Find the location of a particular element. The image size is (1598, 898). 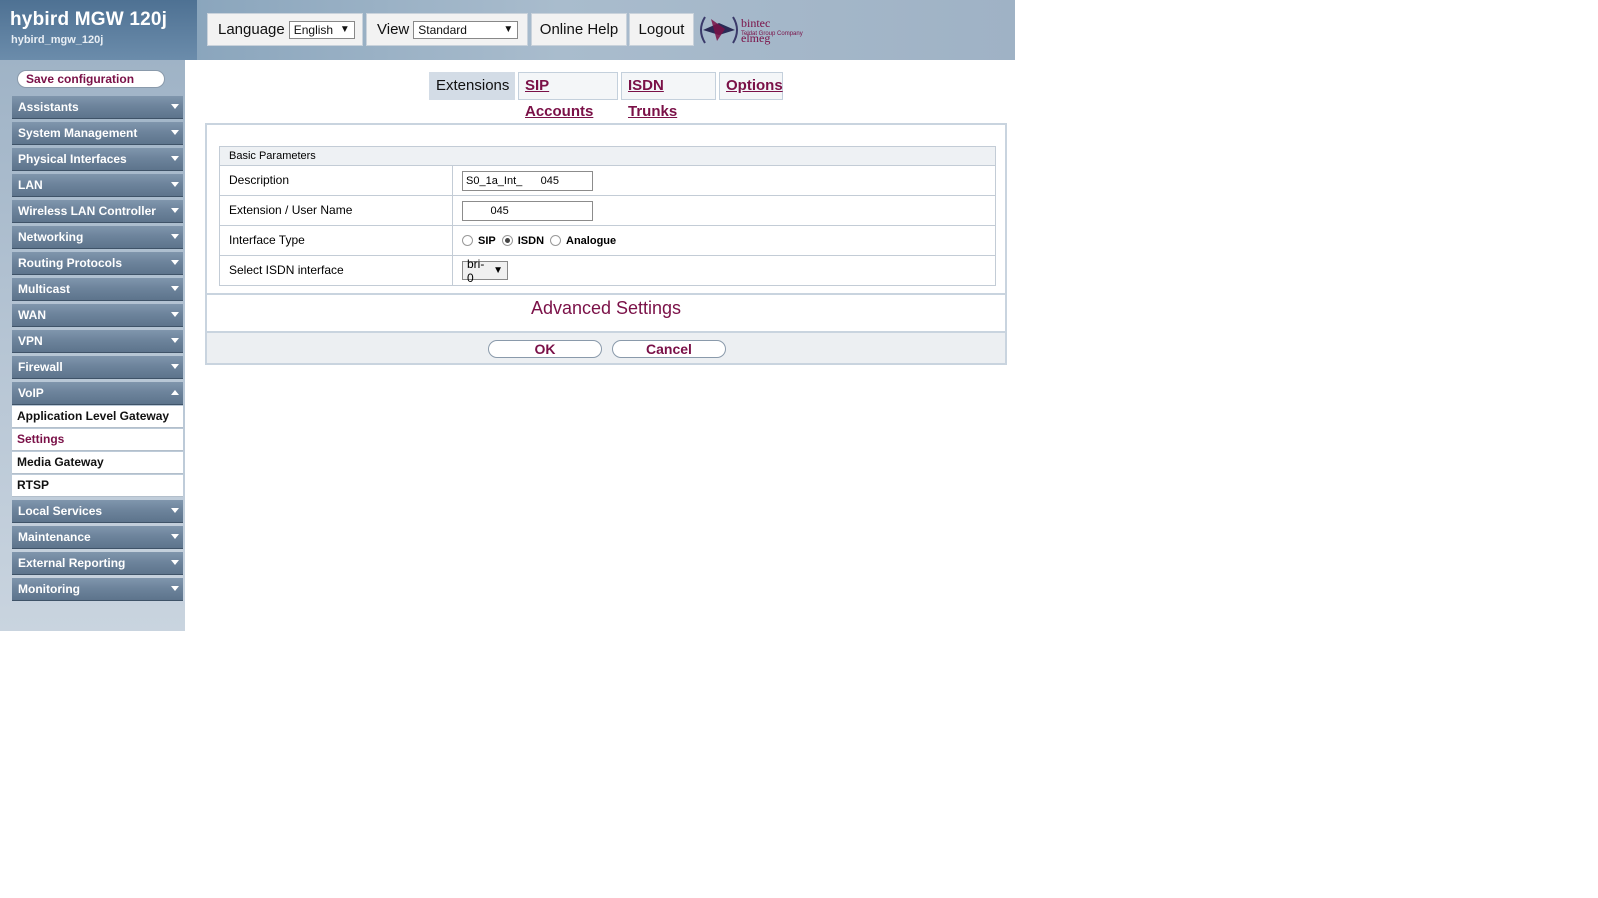

sidebar-subitem-rtsp: RTSP is located at coordinates (97, 486).